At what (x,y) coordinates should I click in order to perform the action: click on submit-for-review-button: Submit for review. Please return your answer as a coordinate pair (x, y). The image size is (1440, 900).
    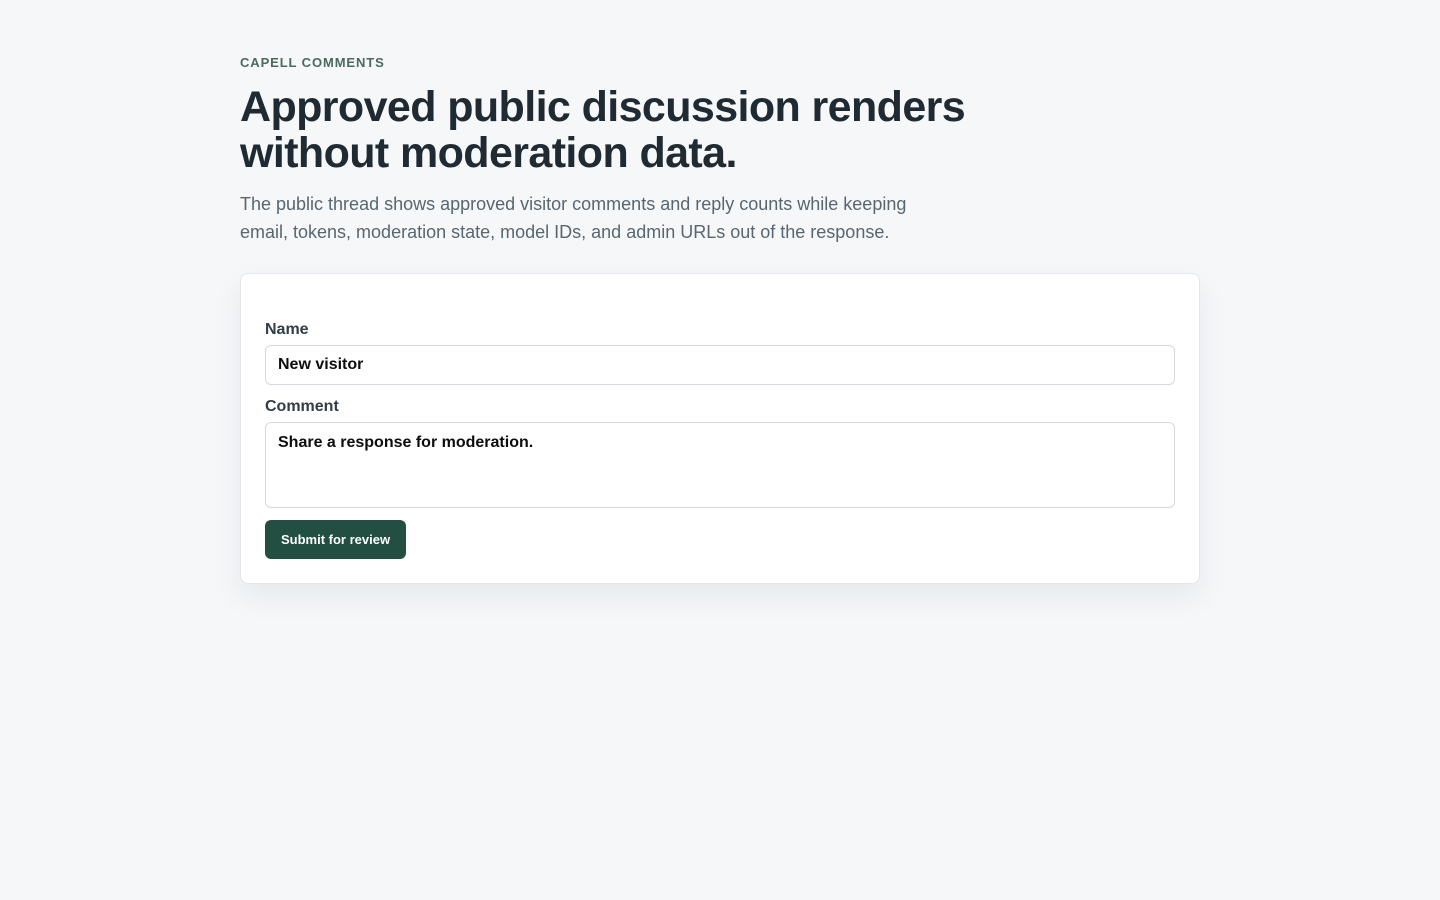
    Looking at the image, I should click on (336, 539).